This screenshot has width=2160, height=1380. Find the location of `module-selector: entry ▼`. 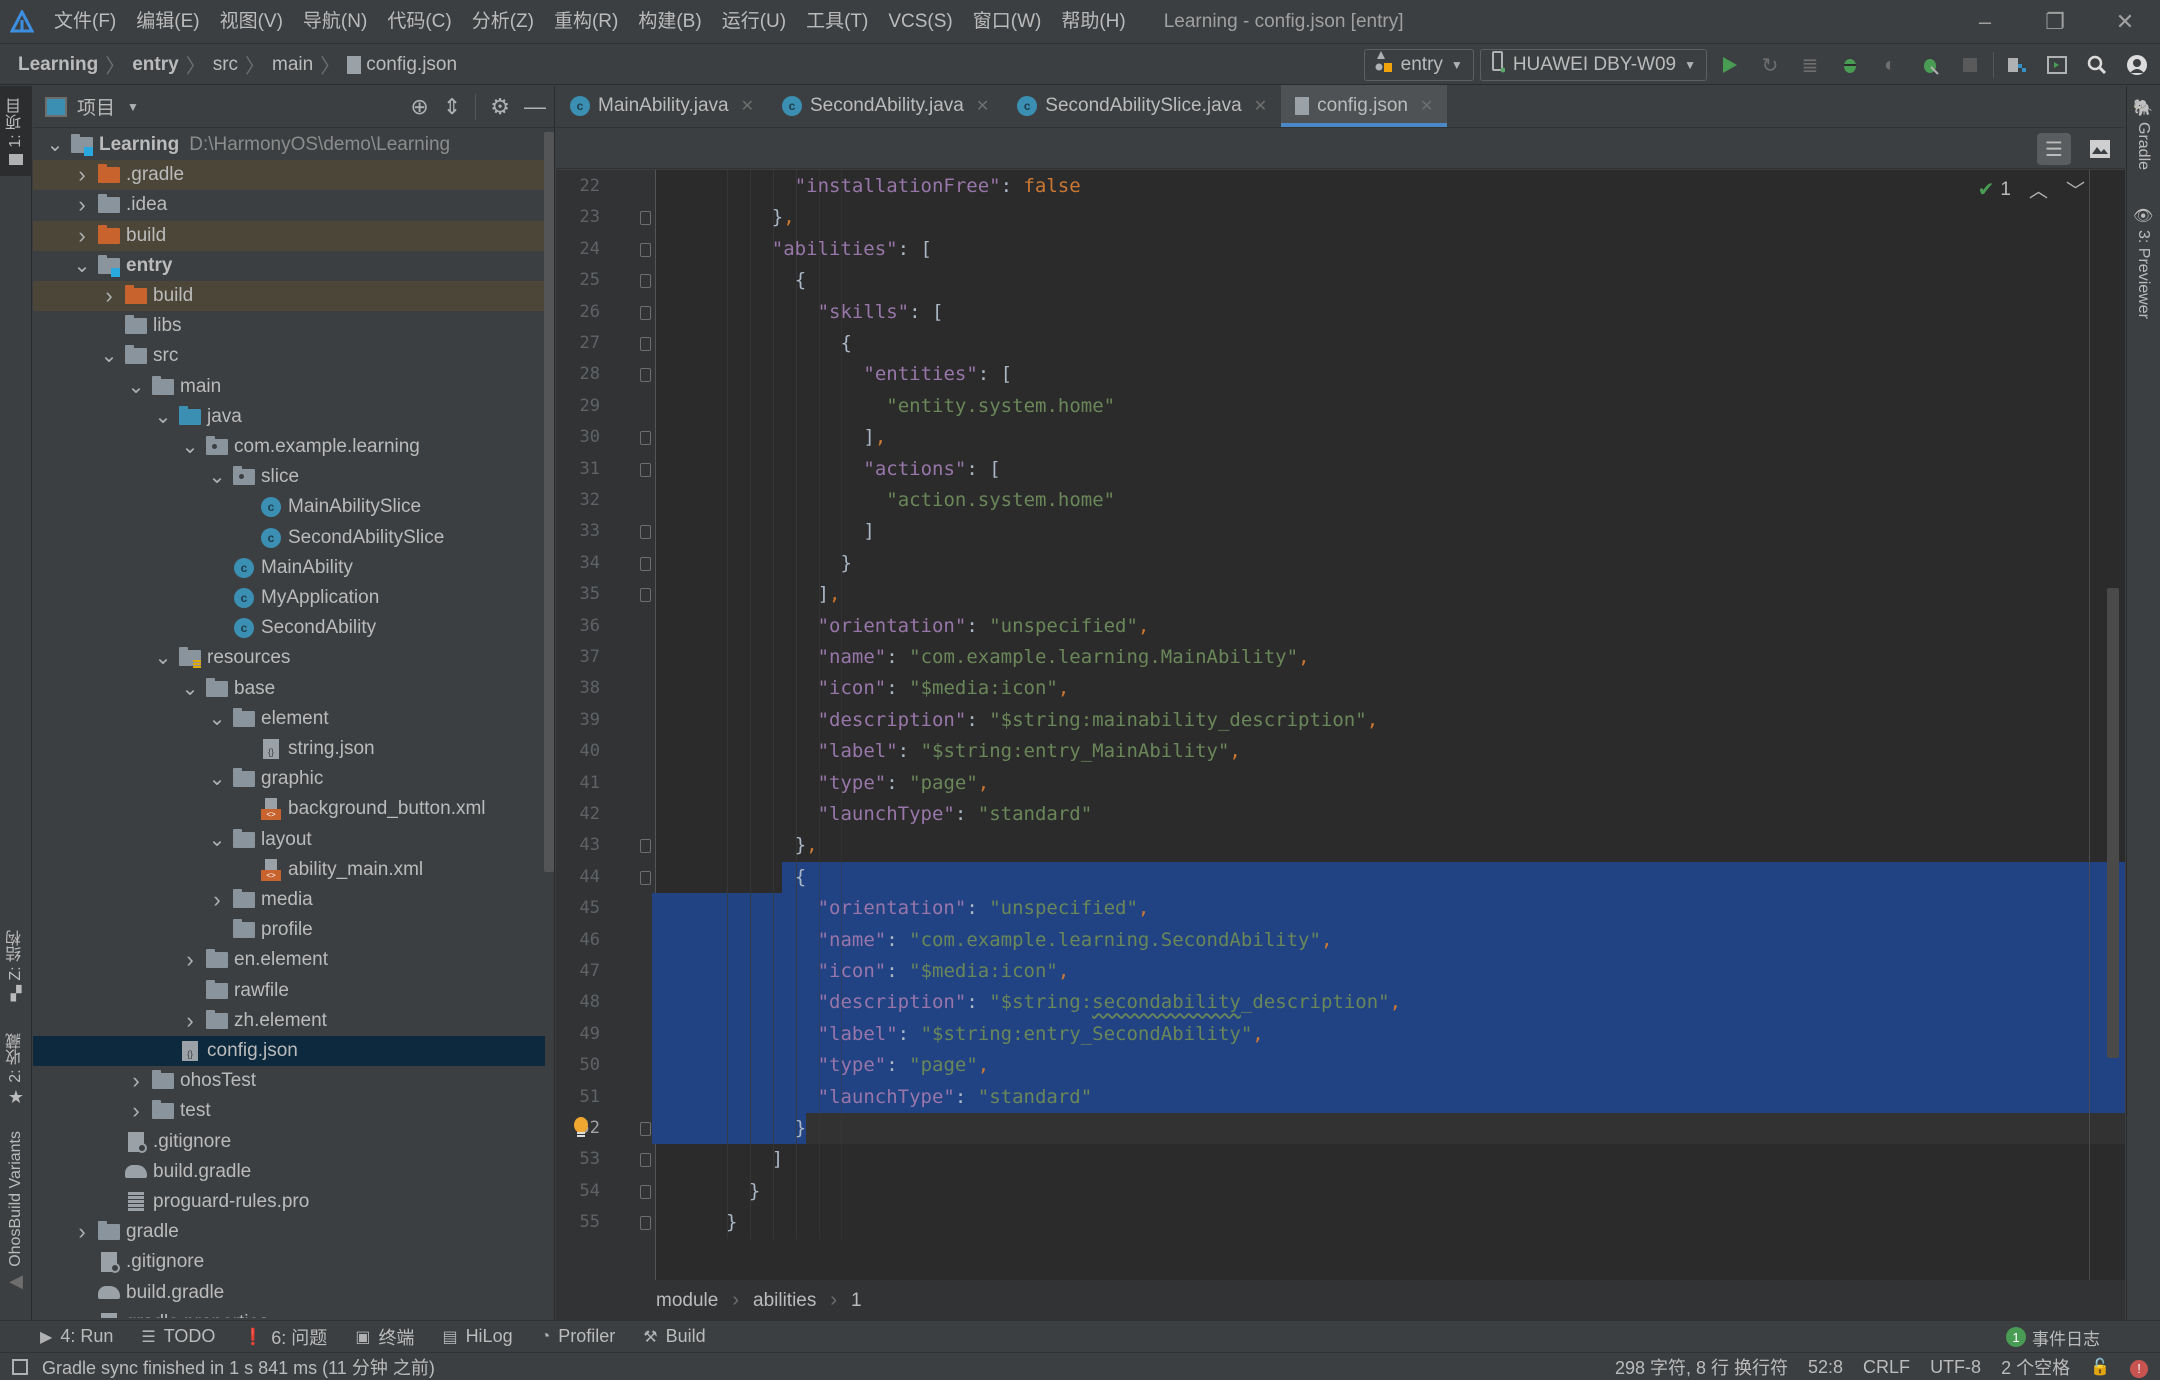

module-selector: entry ▼ is located at coordinates (1418, 65).